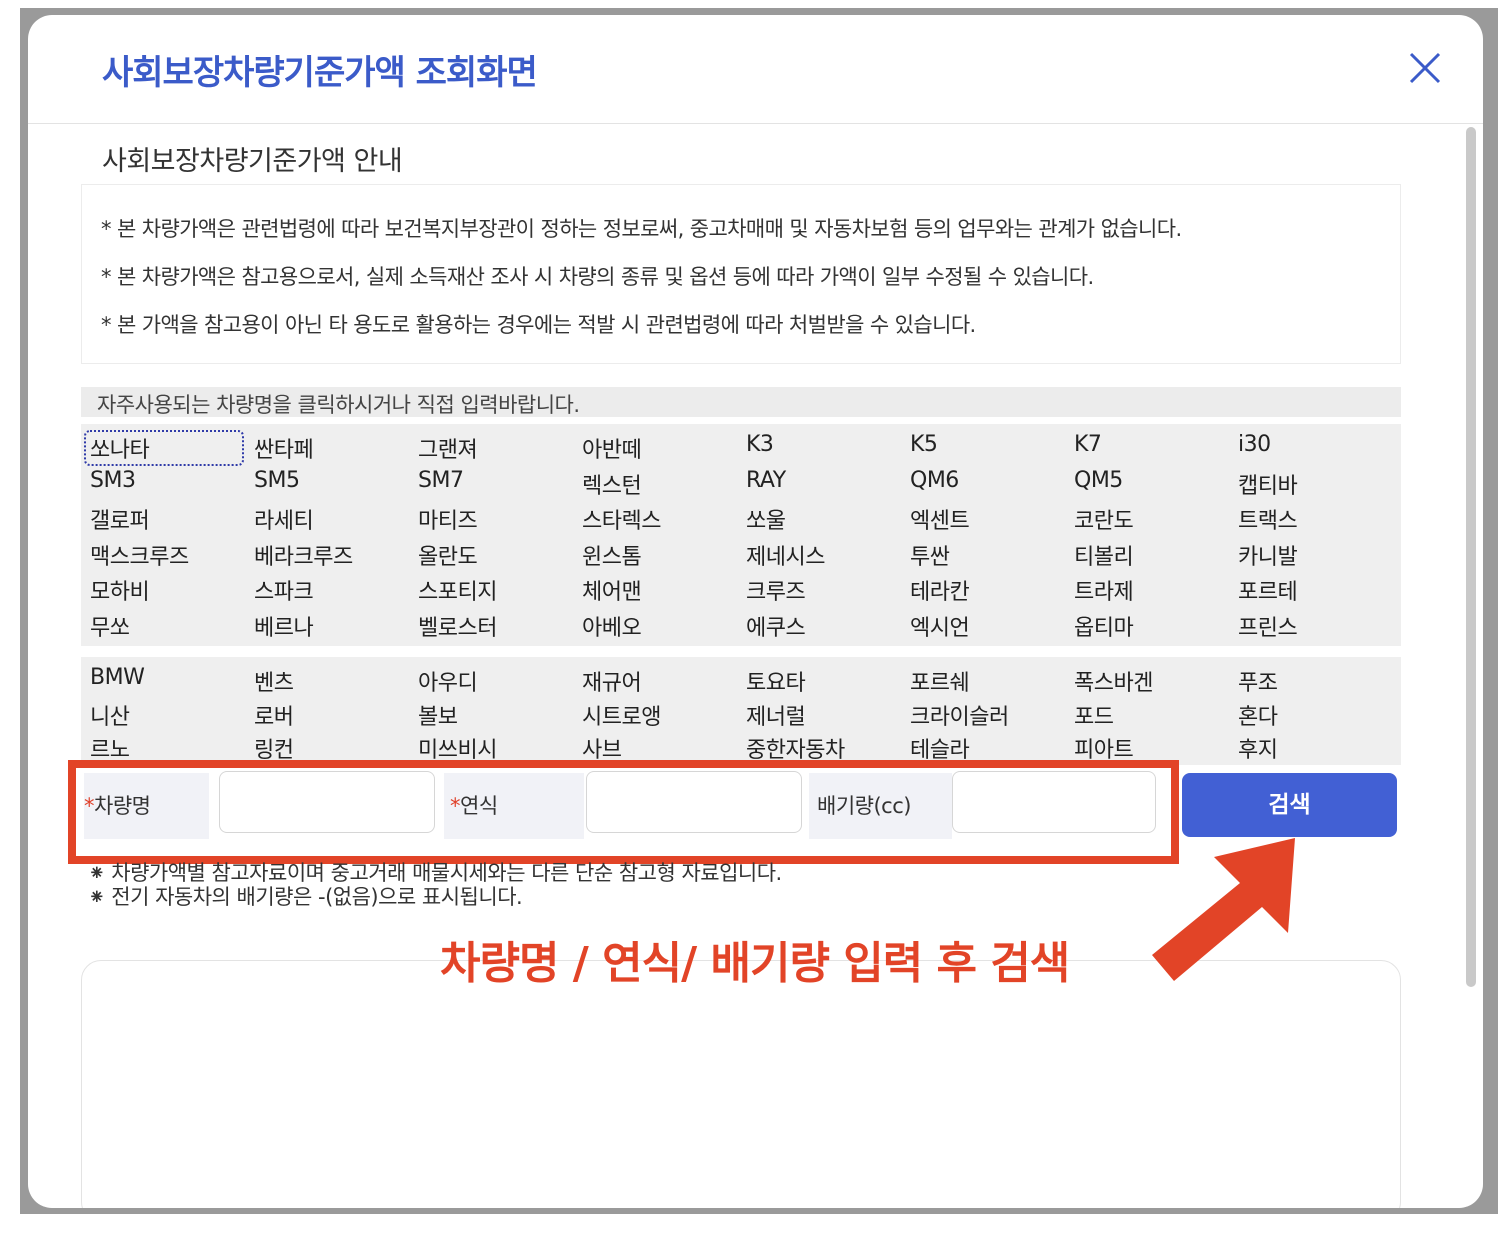 This screenshot has height=1236, width=1510. What do you see at coordinates (457, 626) in the screenshot?
I see `car-name-link: 벨로스터` at bounding box center [457, 626].